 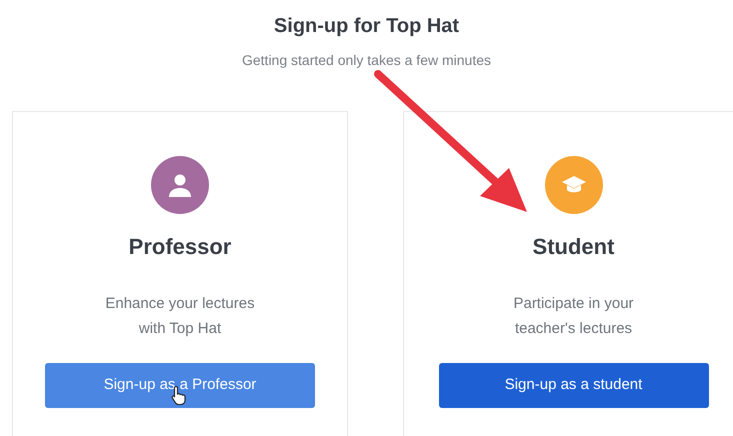 I want to click on role-title: Professor, so click(x=180, y=247).